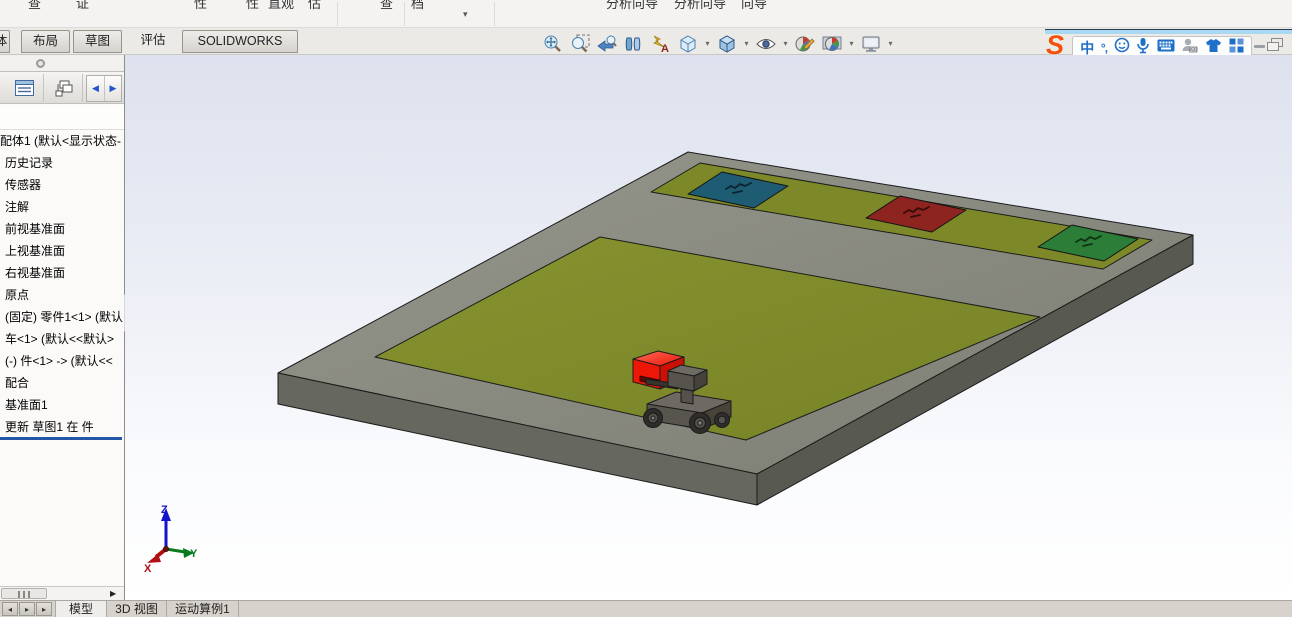 The width and height of the screenshot is (1292, 617). I want to click on ribbon-button-performance-evaluation: 估, so click(314, 6).